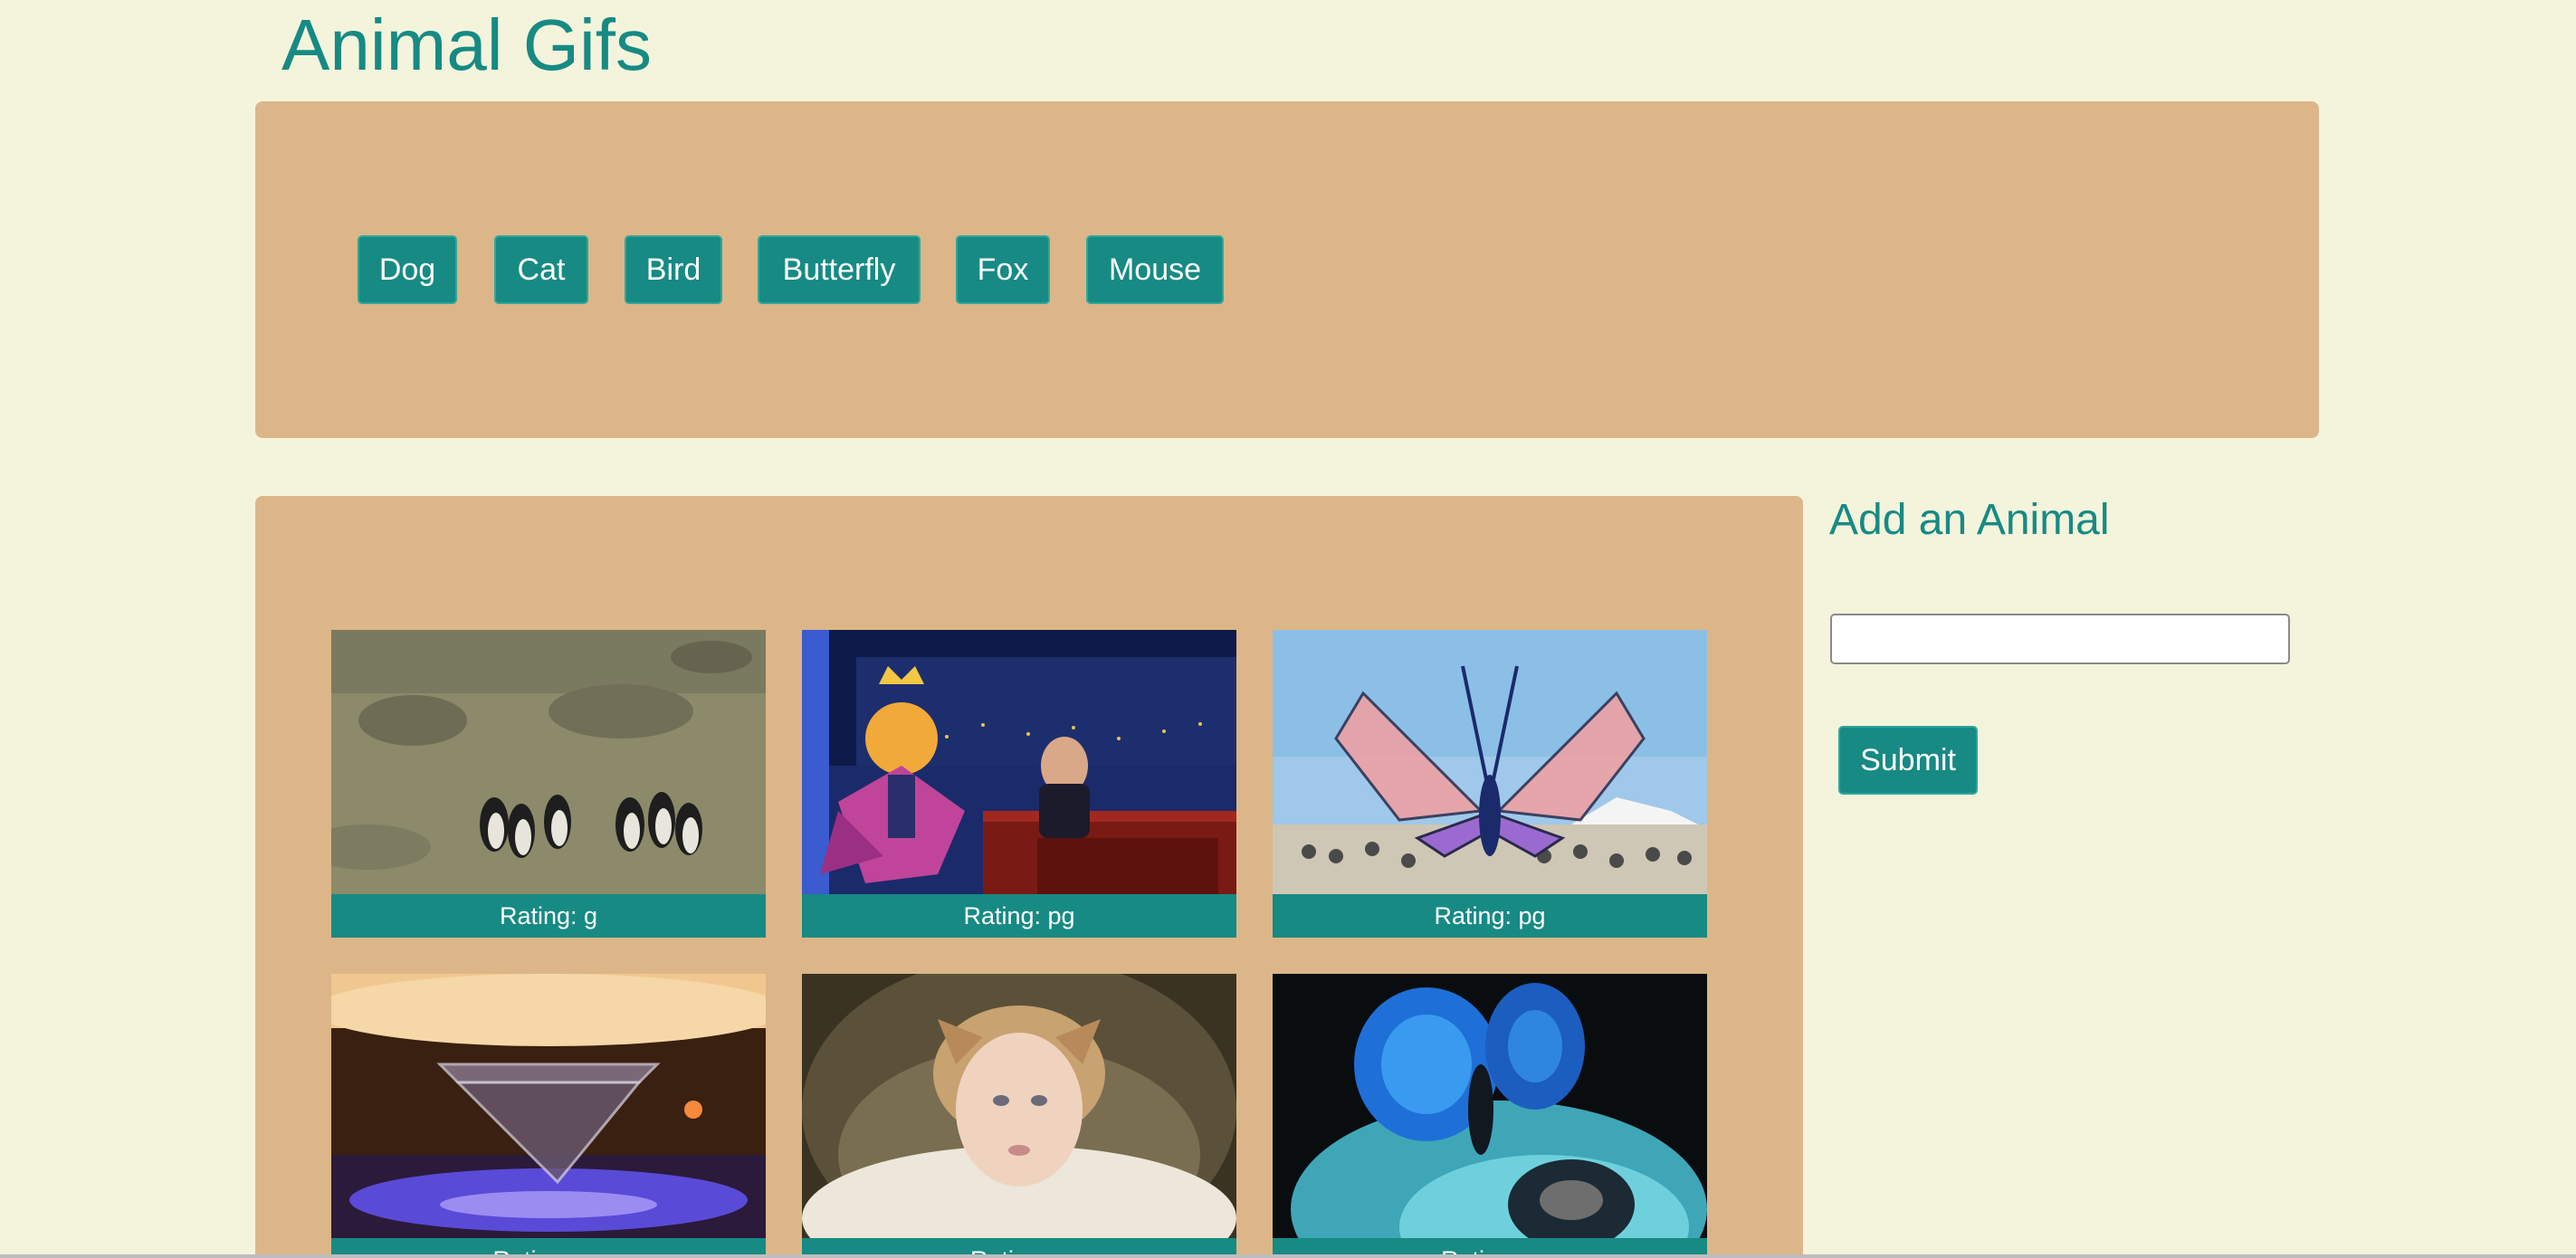  What do you see at coordinates (407, 269) in the screenshot?
I see `animal-button-dog: Dog` at bounding box center [407, 269].